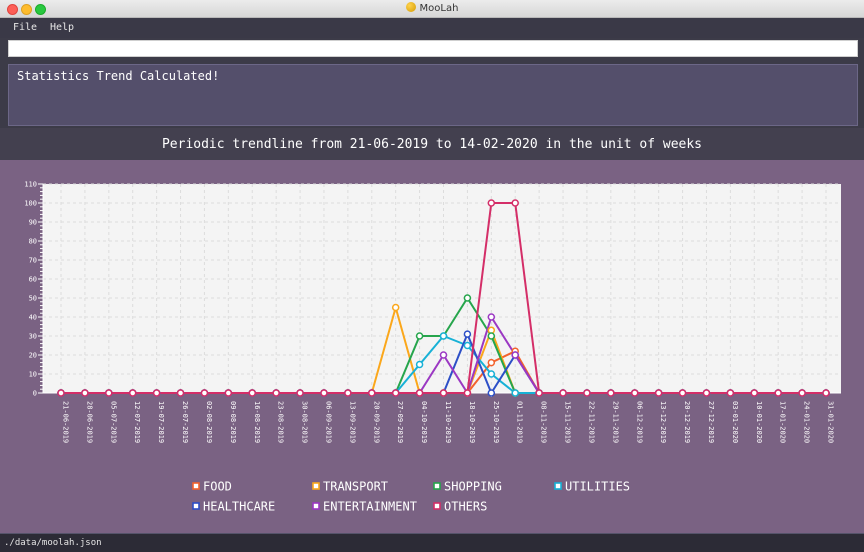 Image resolution: width=864 pixels, height=552 pixels. Describe the element at coordinates (807, 422) in the screenshot. I see `x-tick-label: 24-01-2020` at that location.